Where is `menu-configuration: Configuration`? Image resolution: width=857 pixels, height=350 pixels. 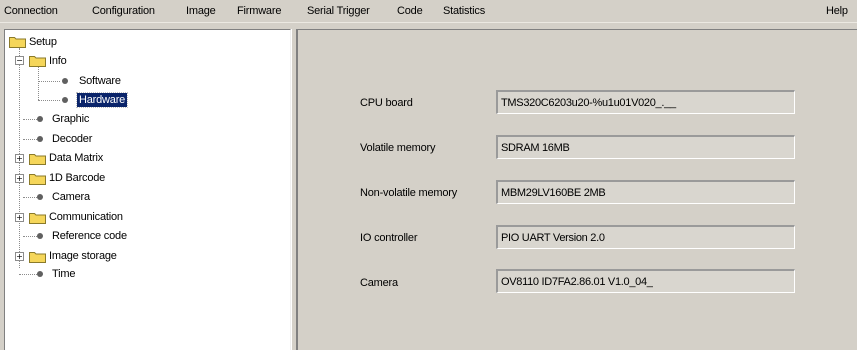 menu-configuration: Configuration is located at coordinates (123, 11).